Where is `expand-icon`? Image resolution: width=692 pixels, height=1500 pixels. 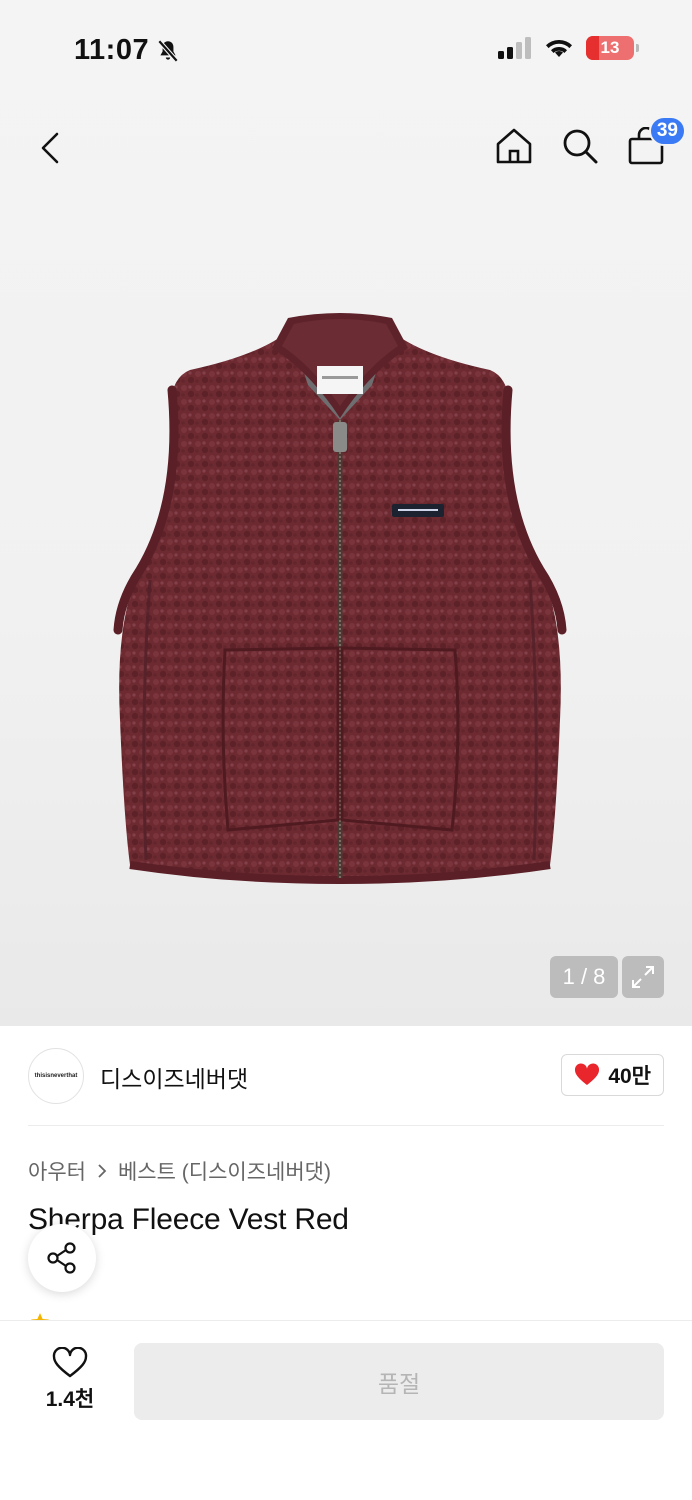 expand-icon is located at coordinates (643, 977).